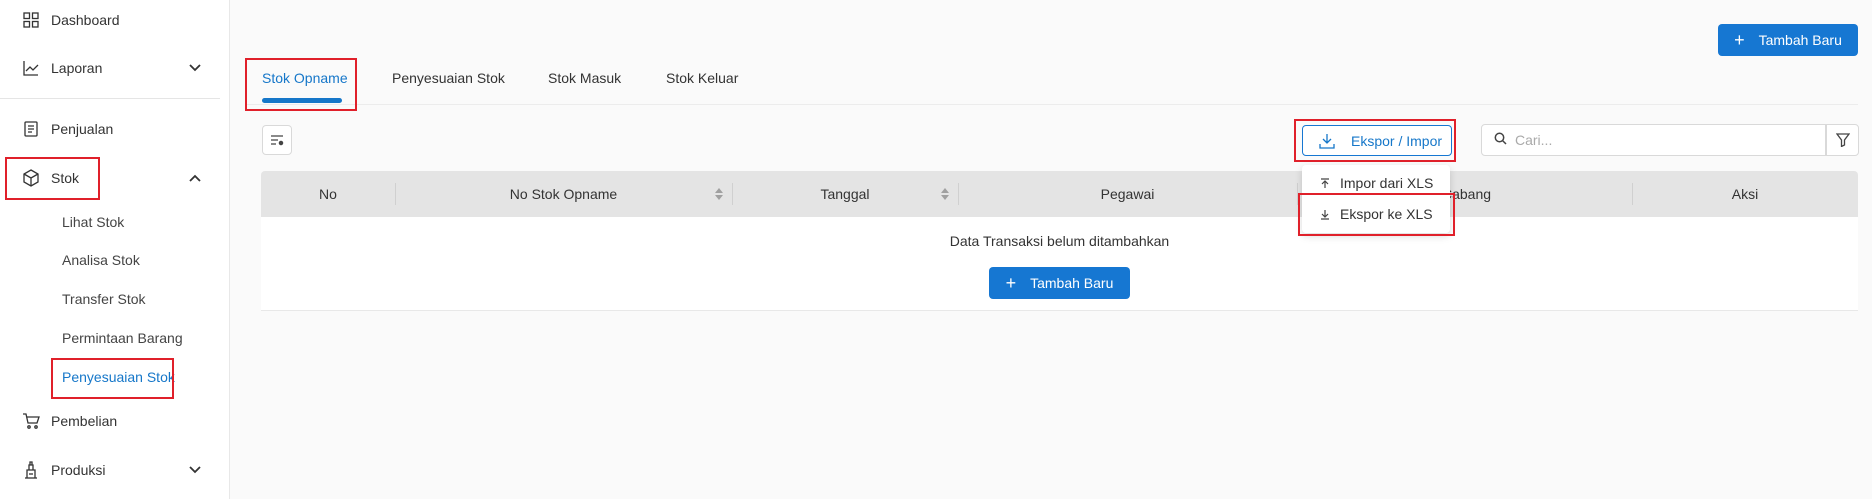 The image size is (1872, 499). I want to click on box-icon, so click(31, 178).